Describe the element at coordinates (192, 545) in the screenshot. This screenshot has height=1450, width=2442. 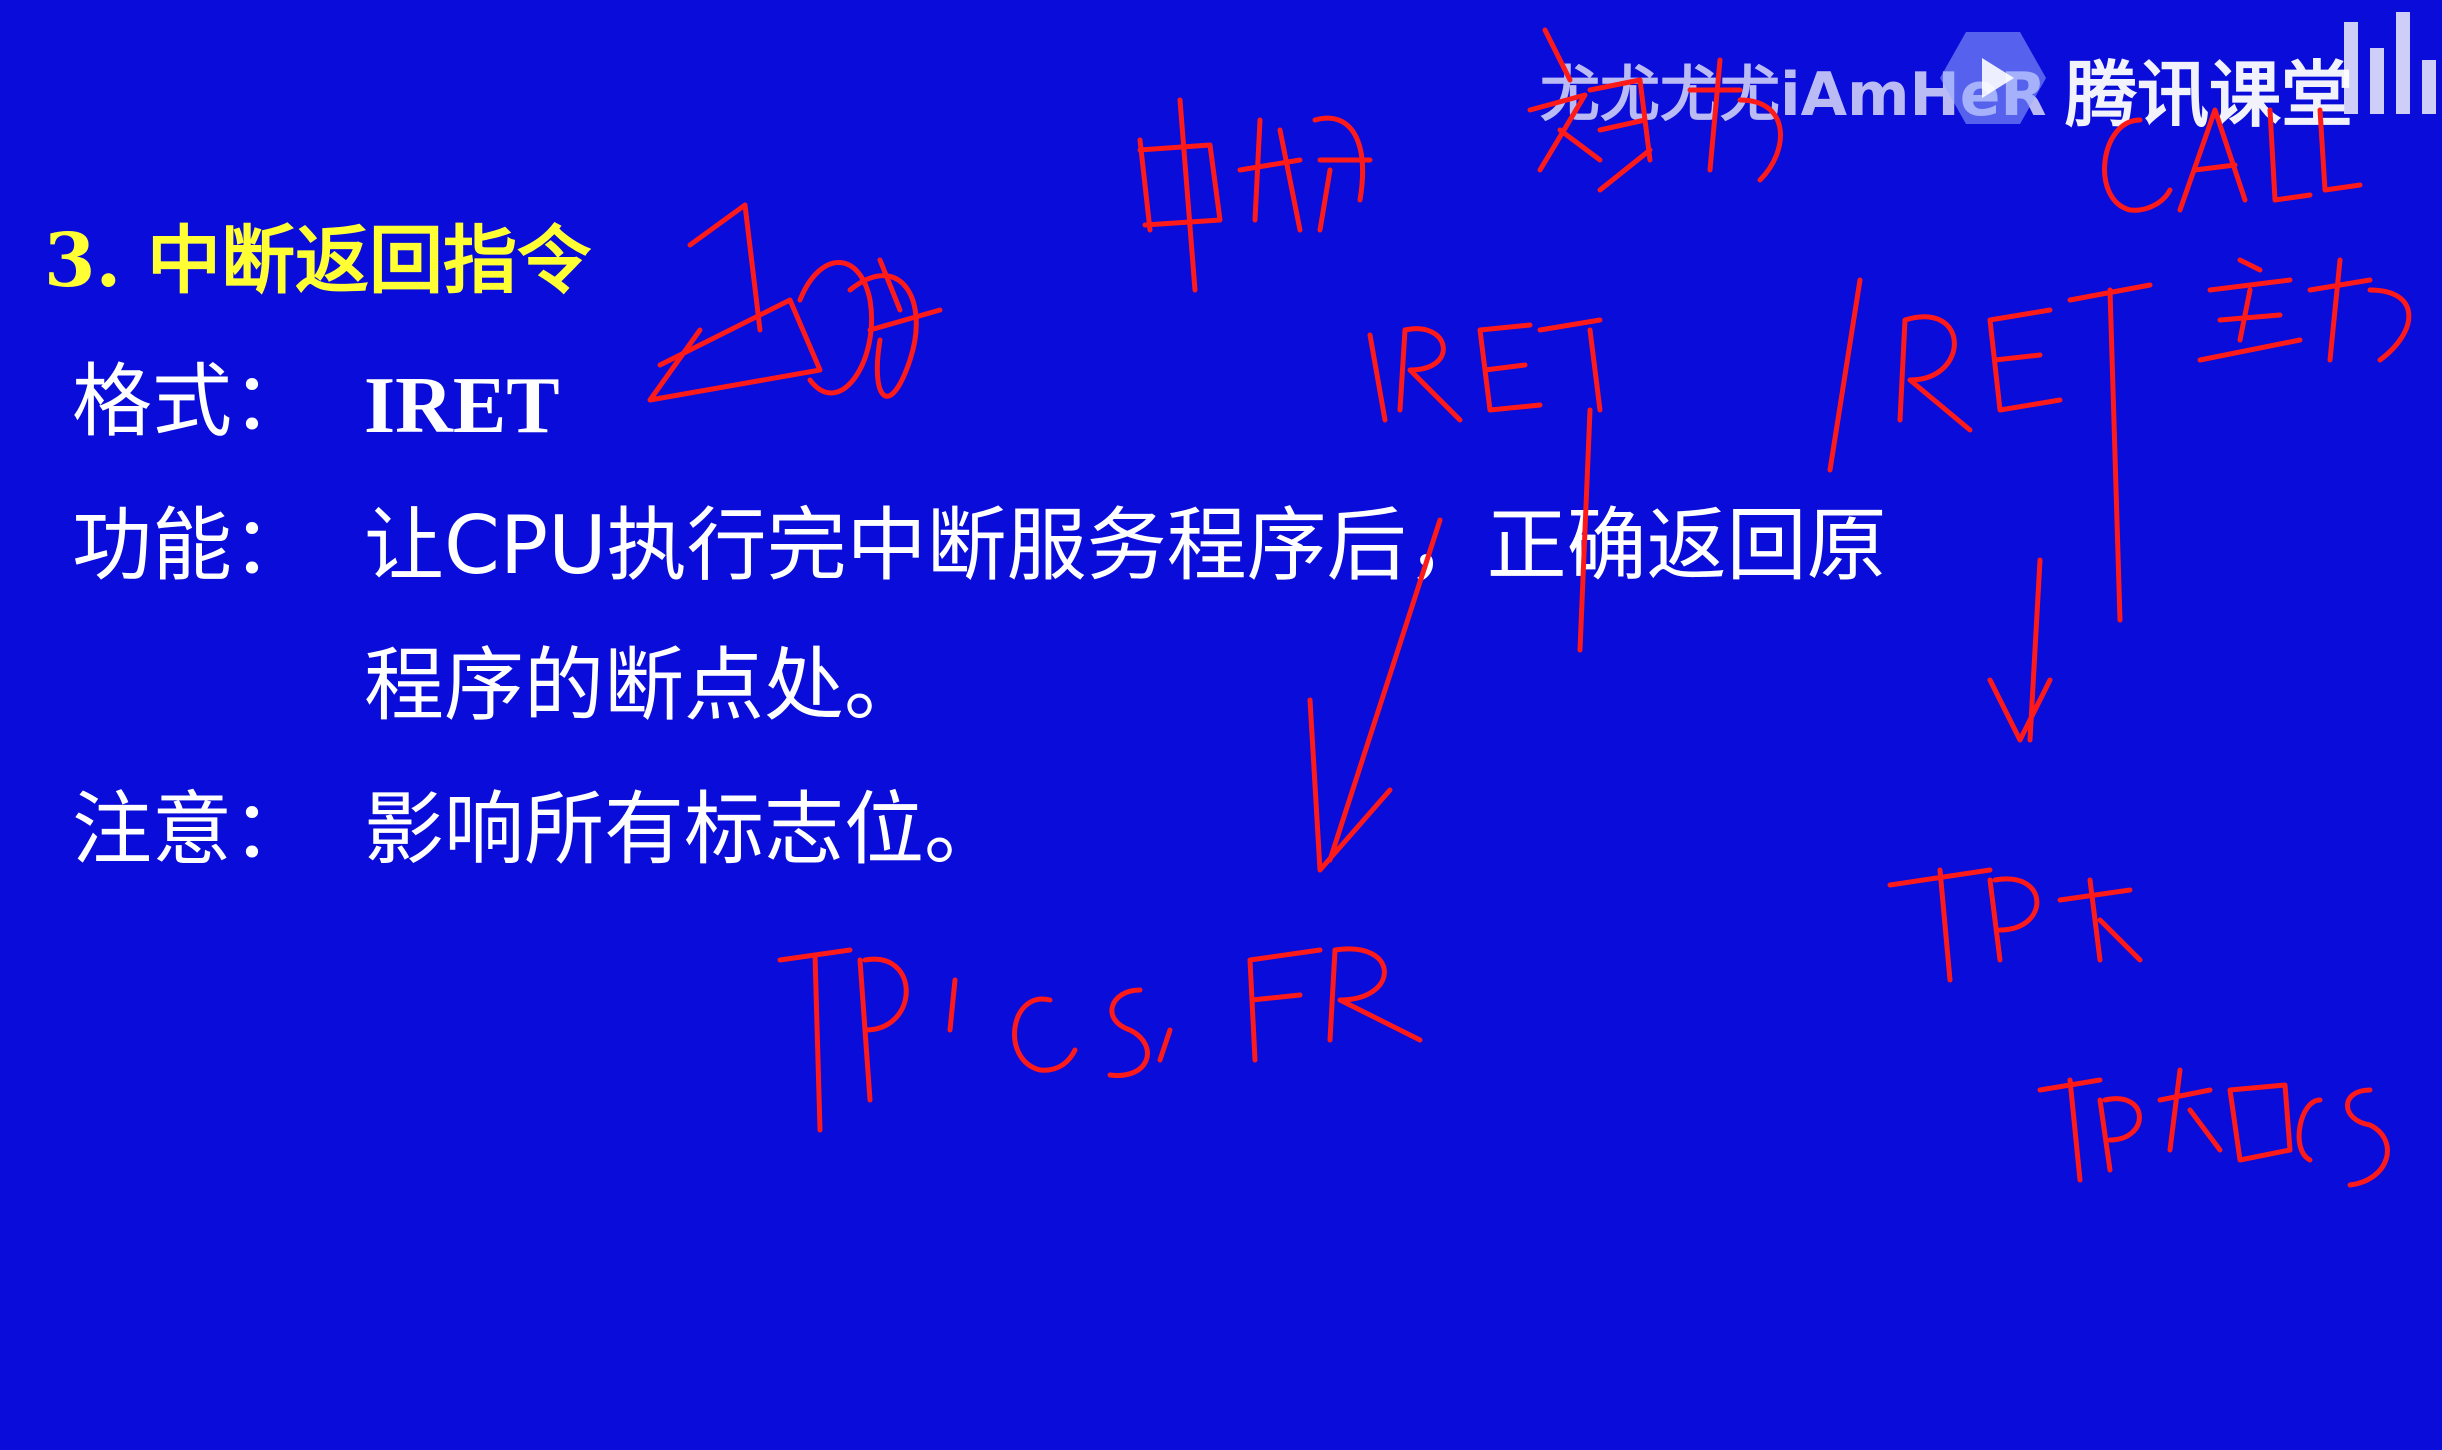
I see `function-label: 功能：` at that location.